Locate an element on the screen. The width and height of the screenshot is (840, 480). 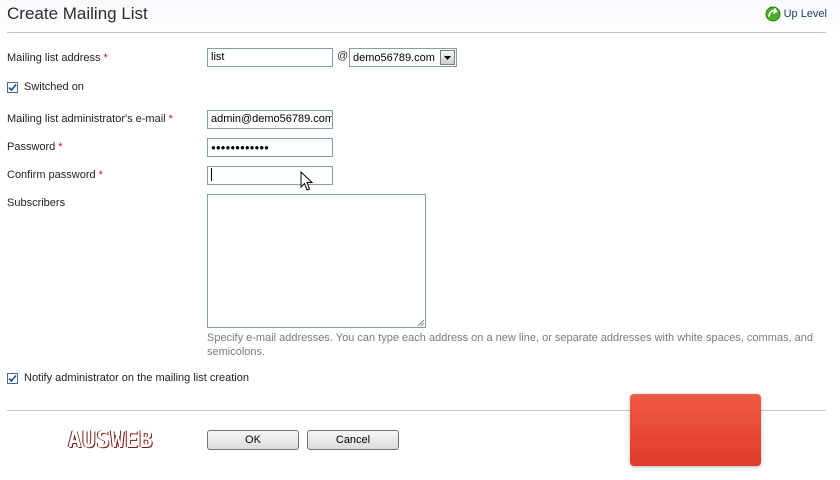
password-input: ●●●●●●●●●●●● is located at coordinates (270, 147).